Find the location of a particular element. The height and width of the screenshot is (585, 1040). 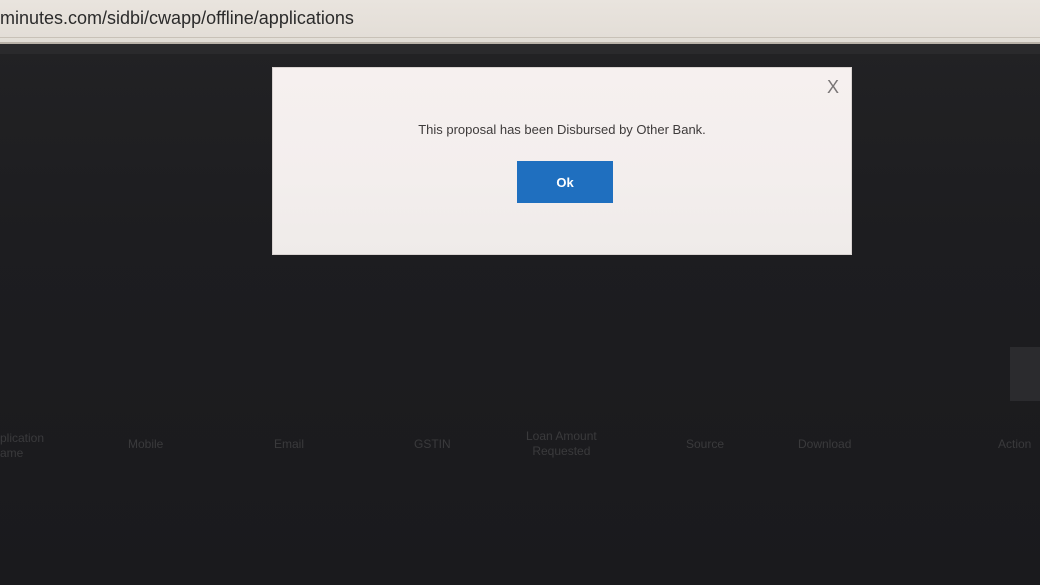

column-header-line2: Requested is located at coordinates (561, 451).